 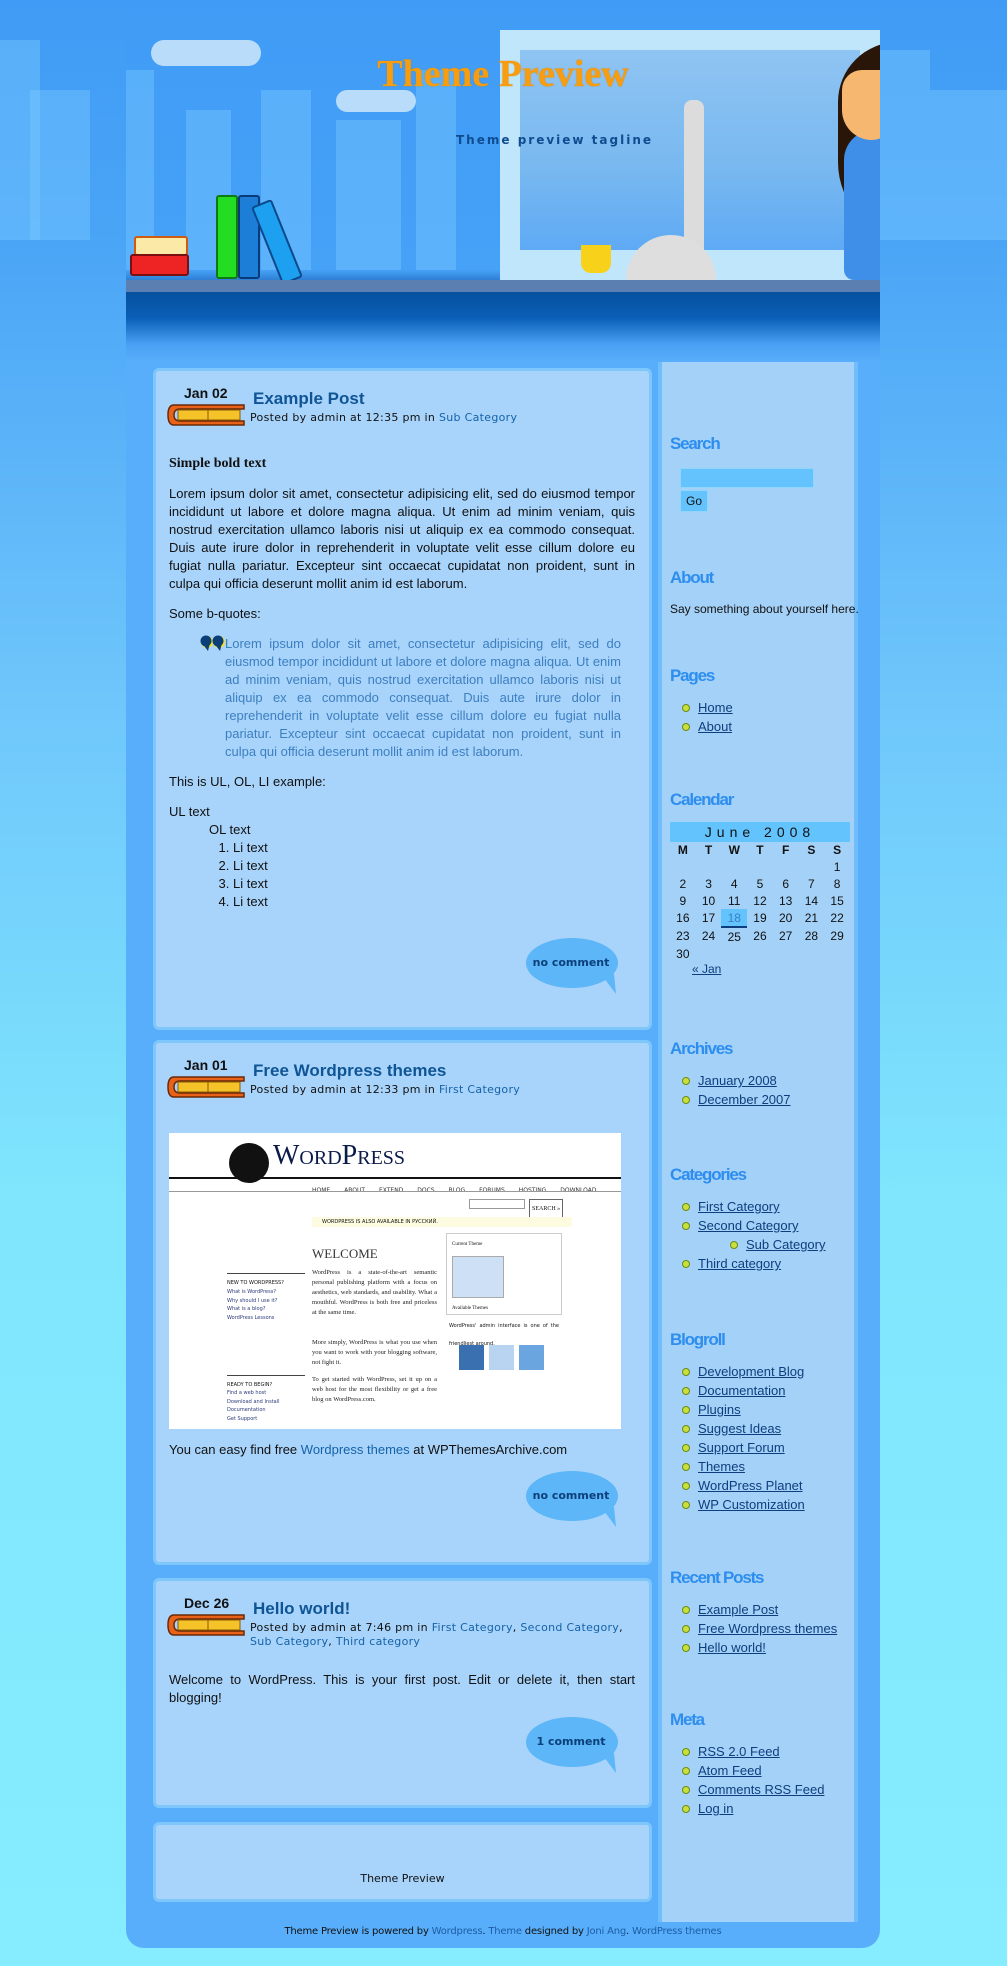 What do you see at coordinates (503, 181) in the screenshot?
I see `header: Theme Preview Theme preview tagline` at bounding box center [503, 181].